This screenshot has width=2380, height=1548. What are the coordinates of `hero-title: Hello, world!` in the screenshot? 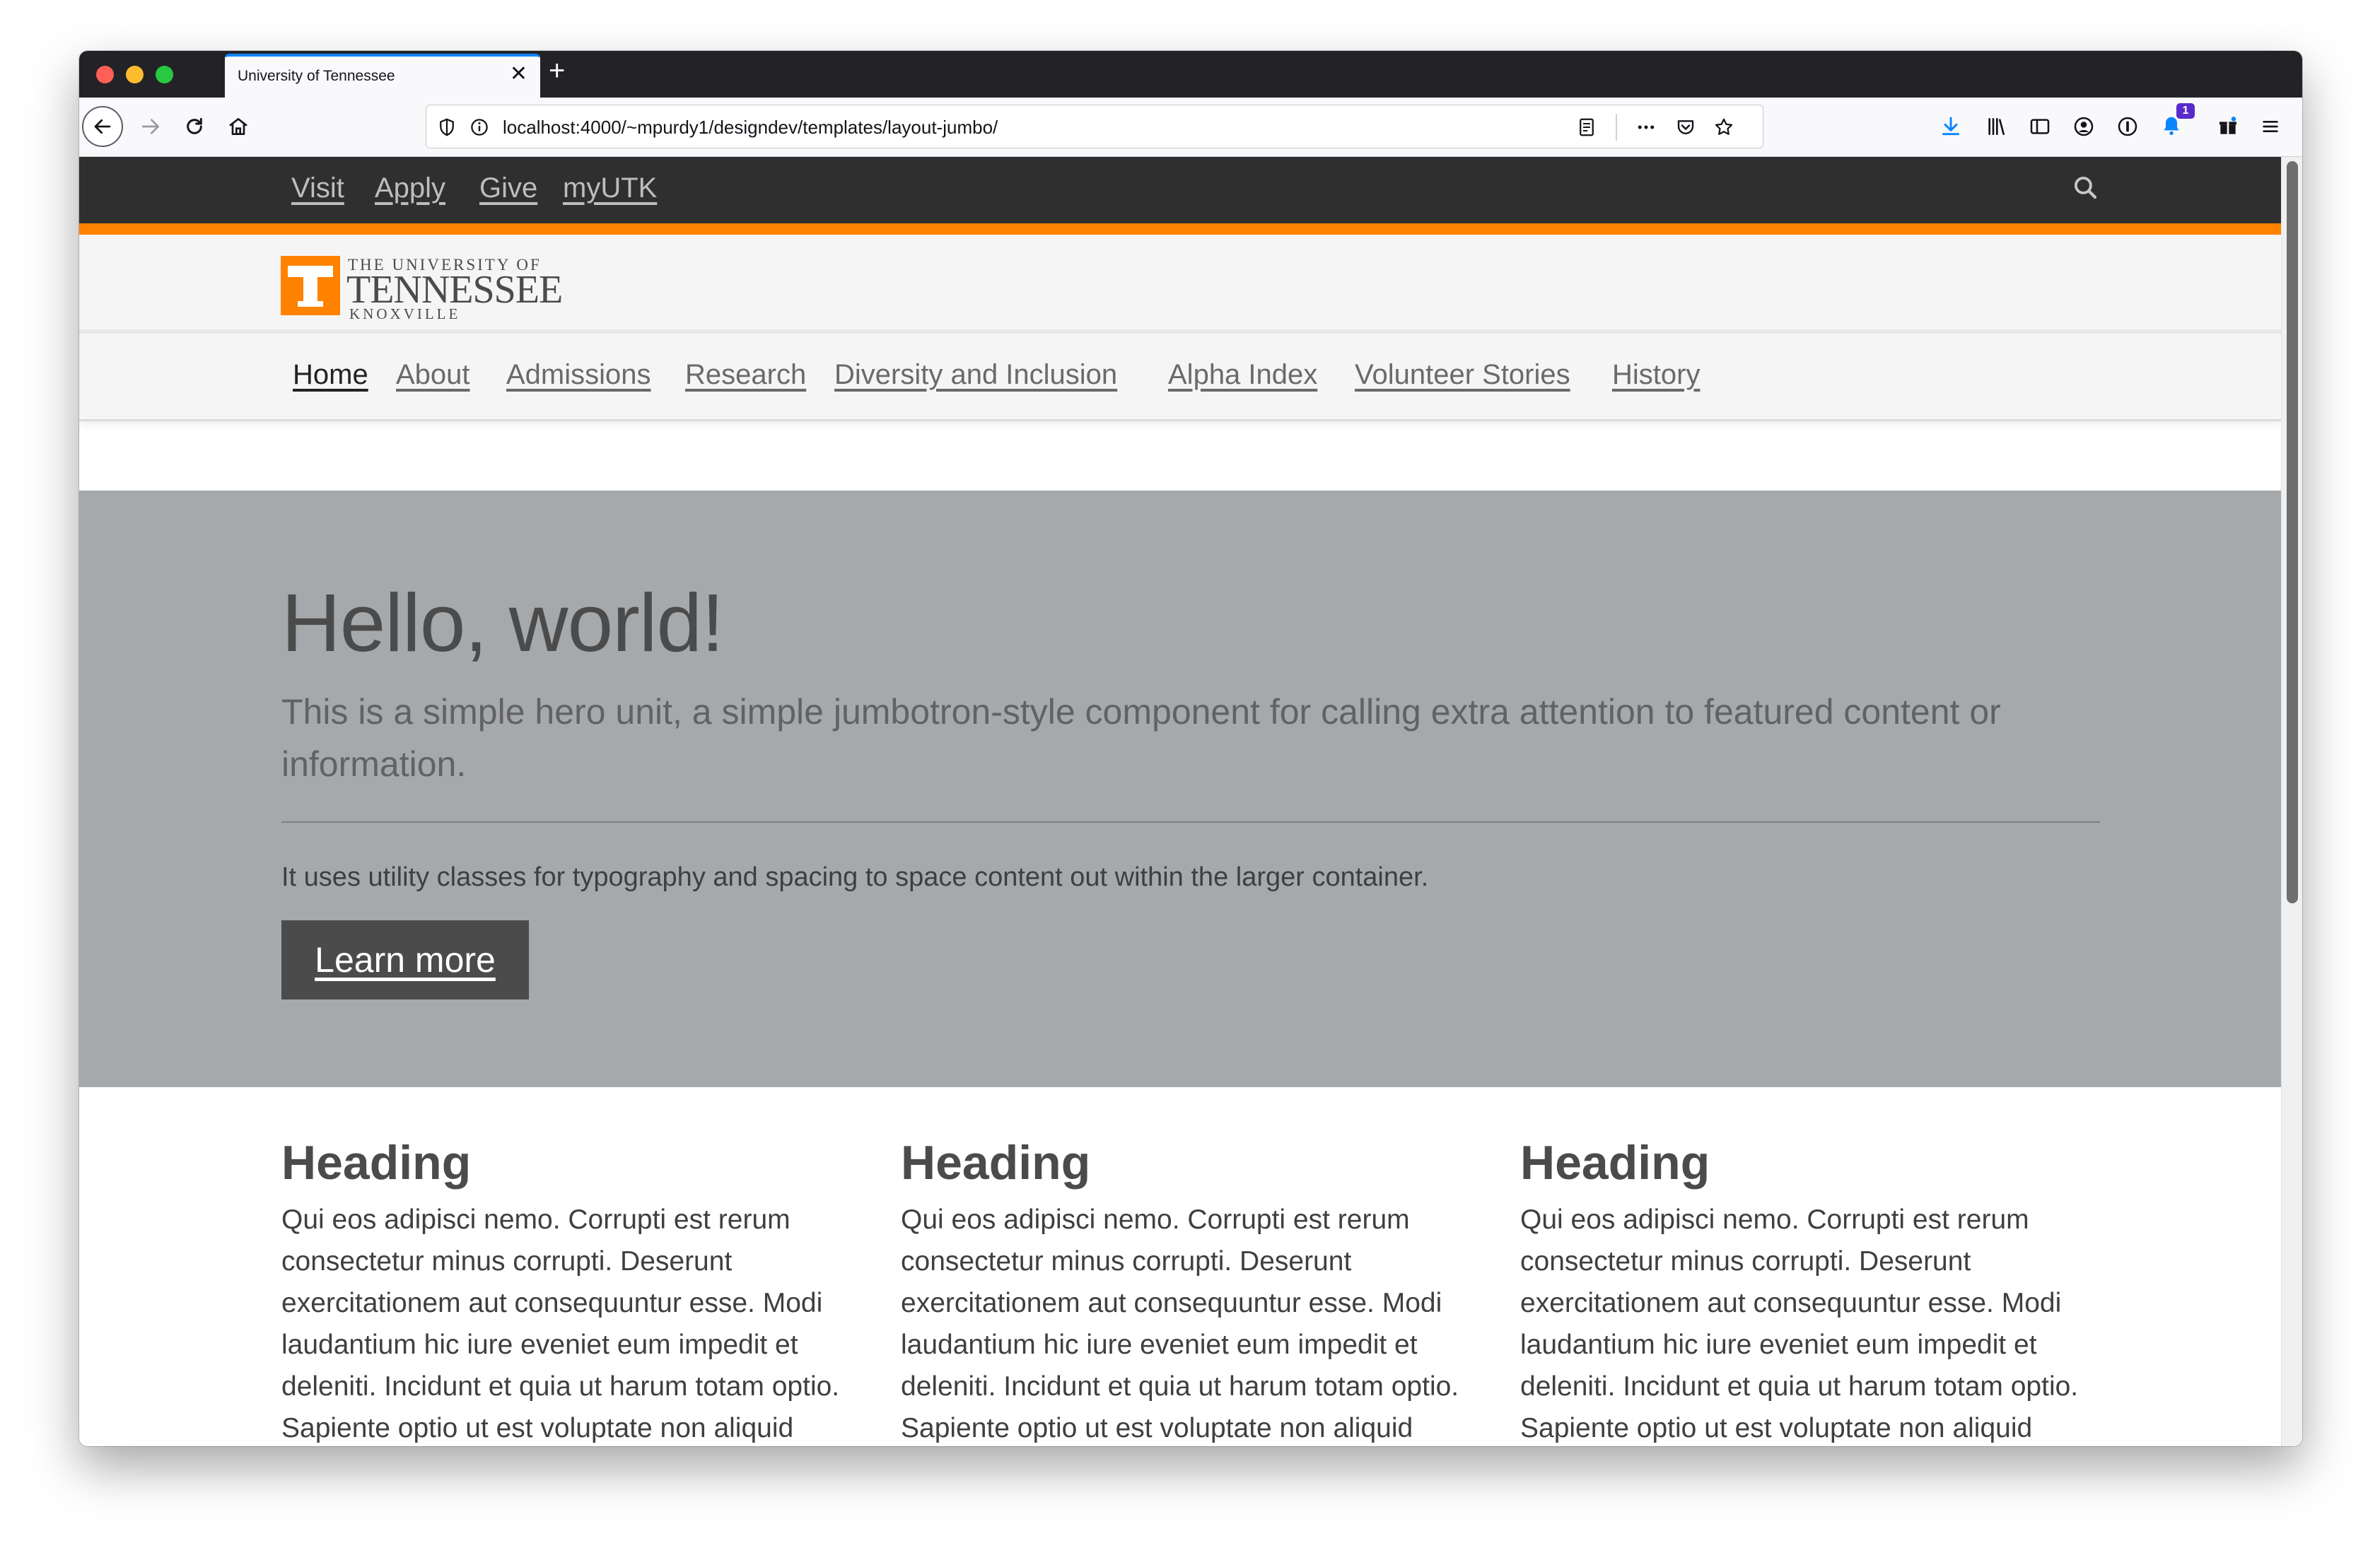 It's located at (502, 623).